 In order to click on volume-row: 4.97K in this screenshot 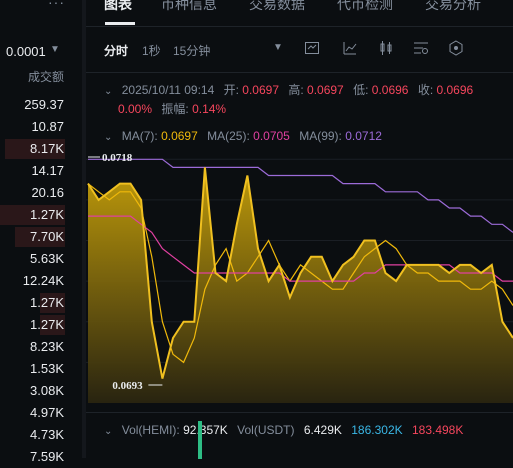, I will do `click(41, 413)`.